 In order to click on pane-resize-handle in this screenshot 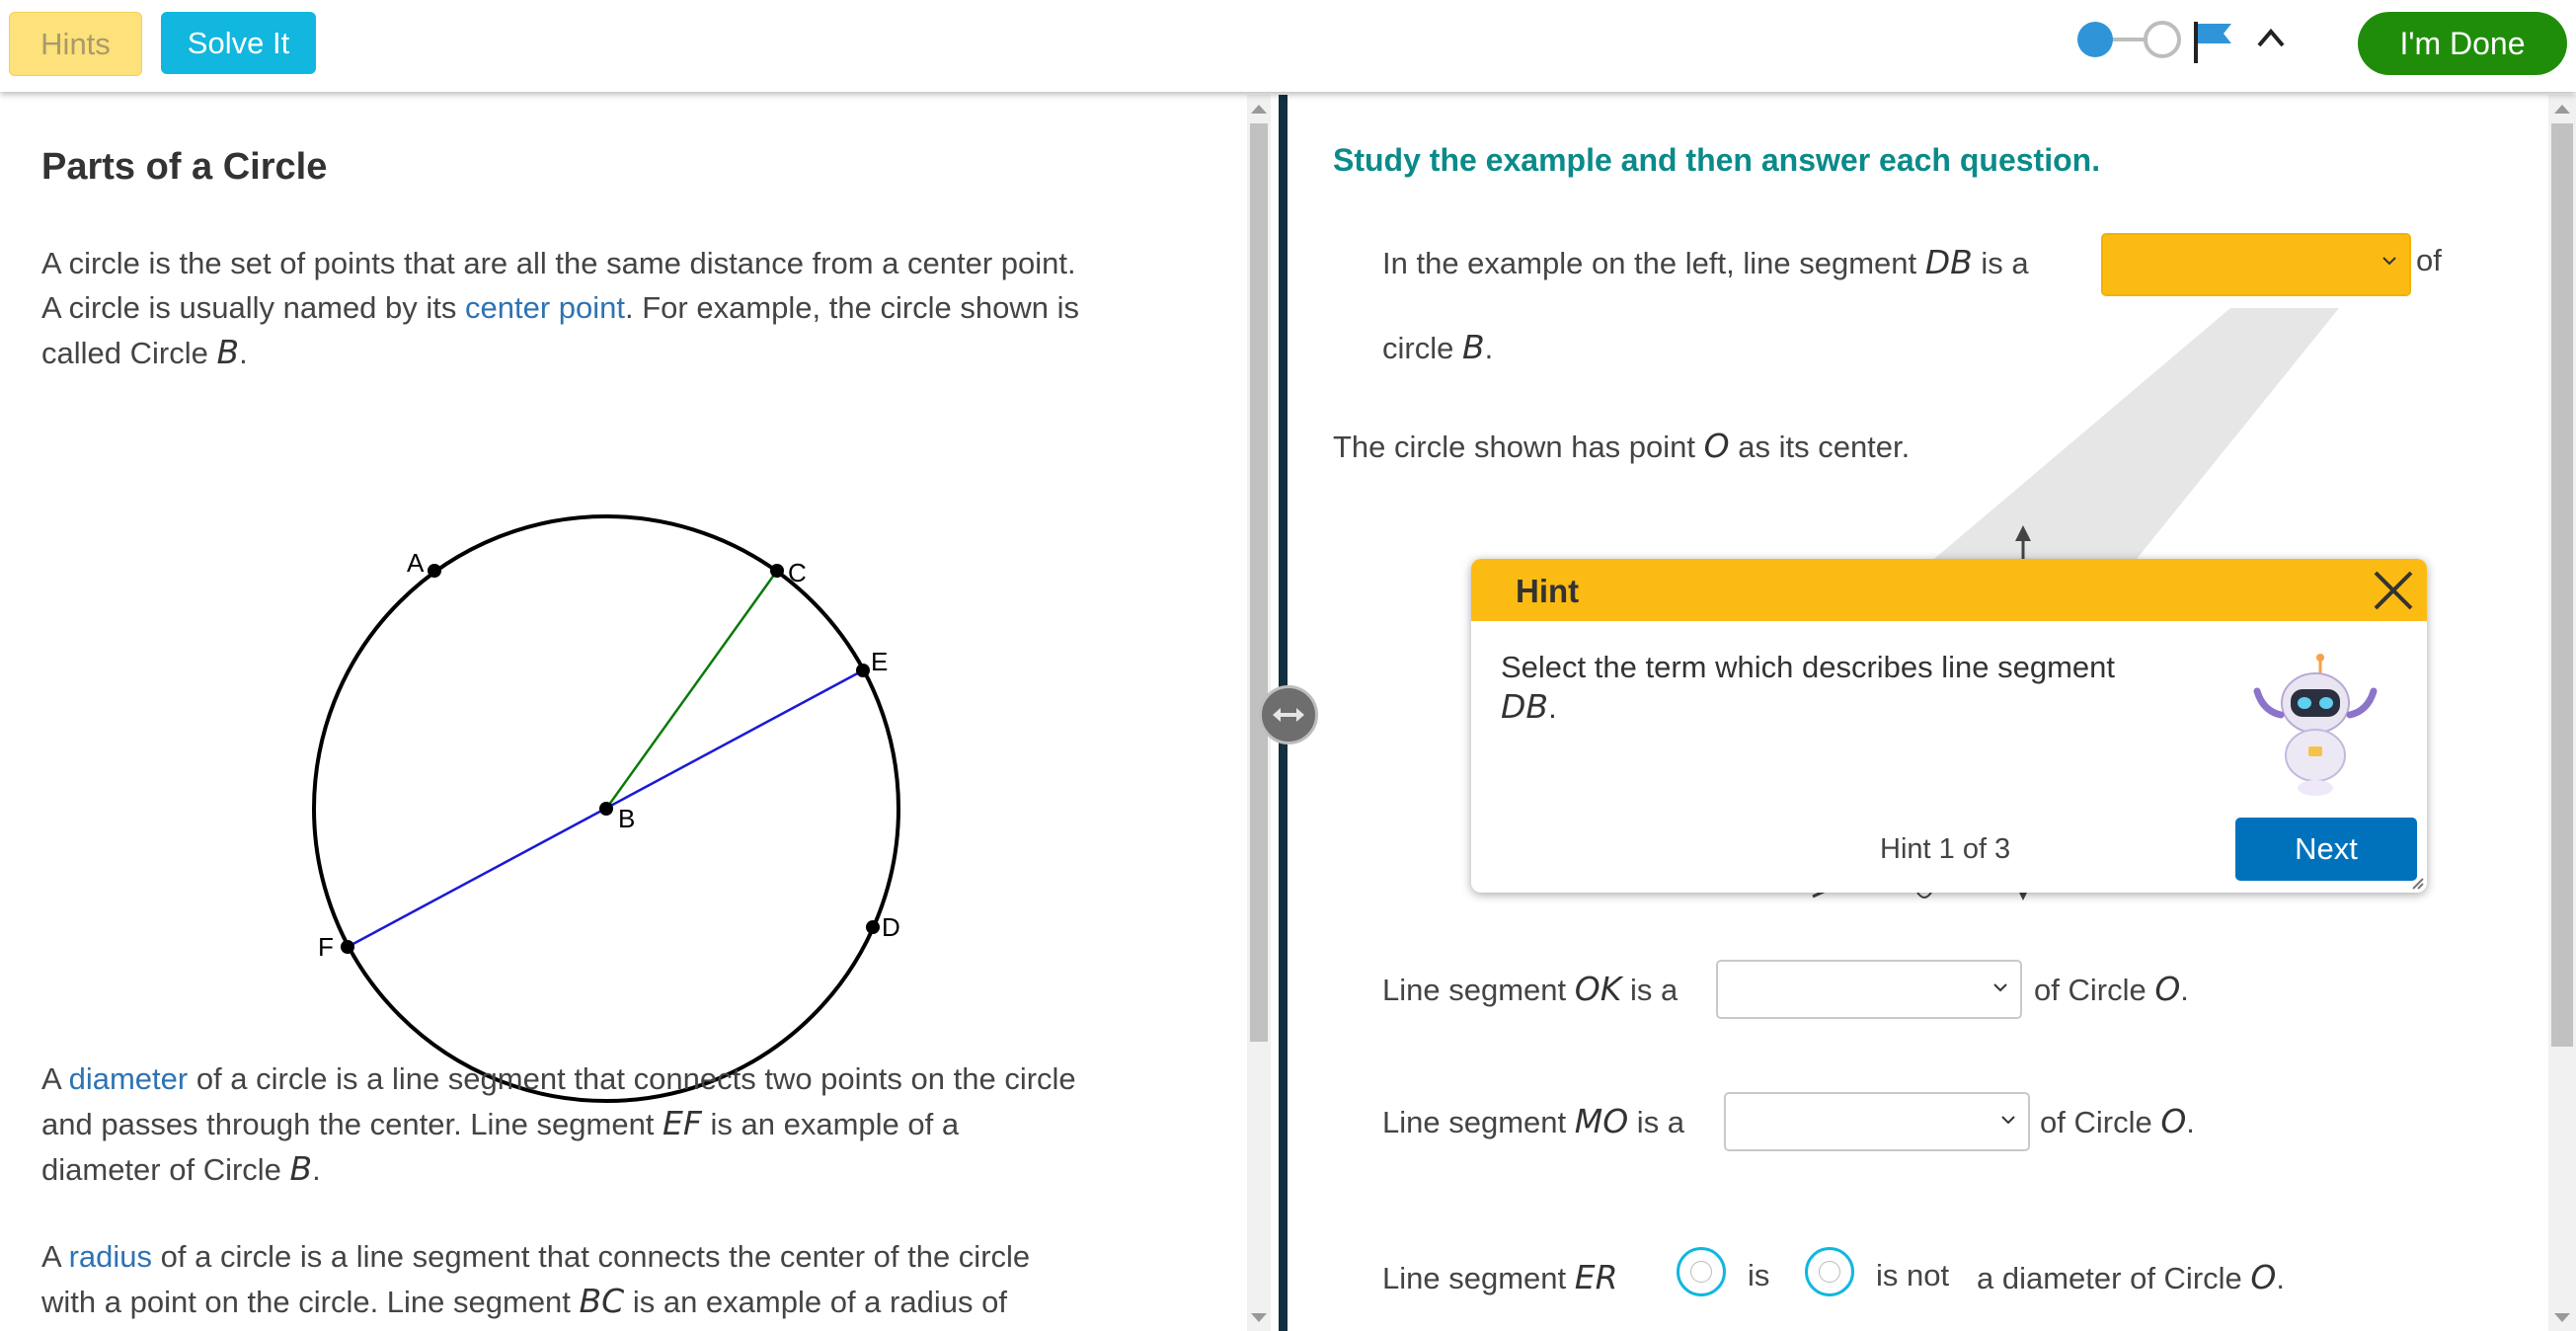, I will do `click(1288, 714)`.